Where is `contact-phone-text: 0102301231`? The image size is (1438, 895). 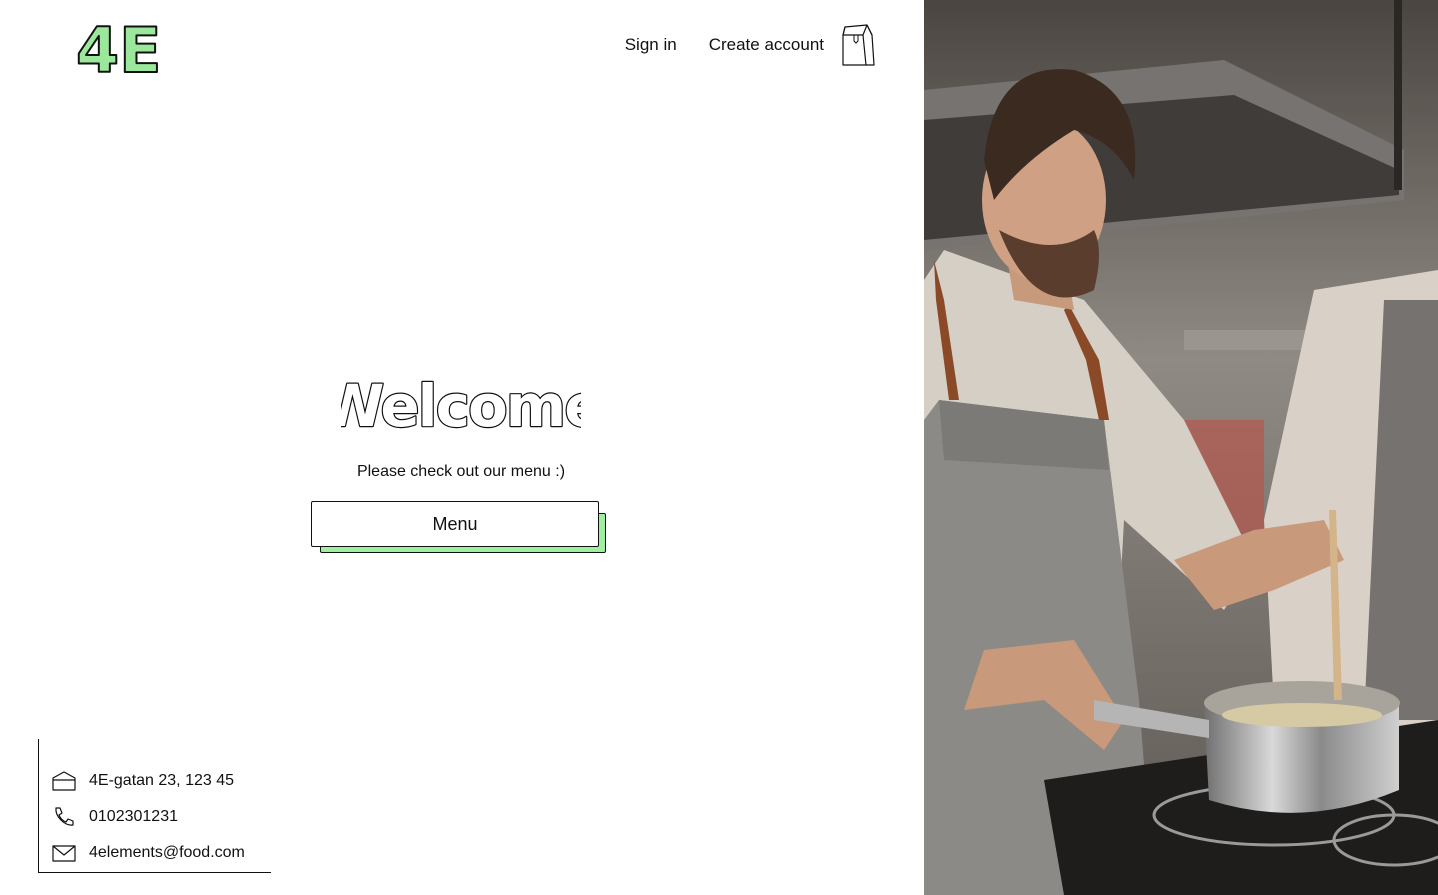
contact-phone-text: 0102301231 is located at coordinates (133, 817).